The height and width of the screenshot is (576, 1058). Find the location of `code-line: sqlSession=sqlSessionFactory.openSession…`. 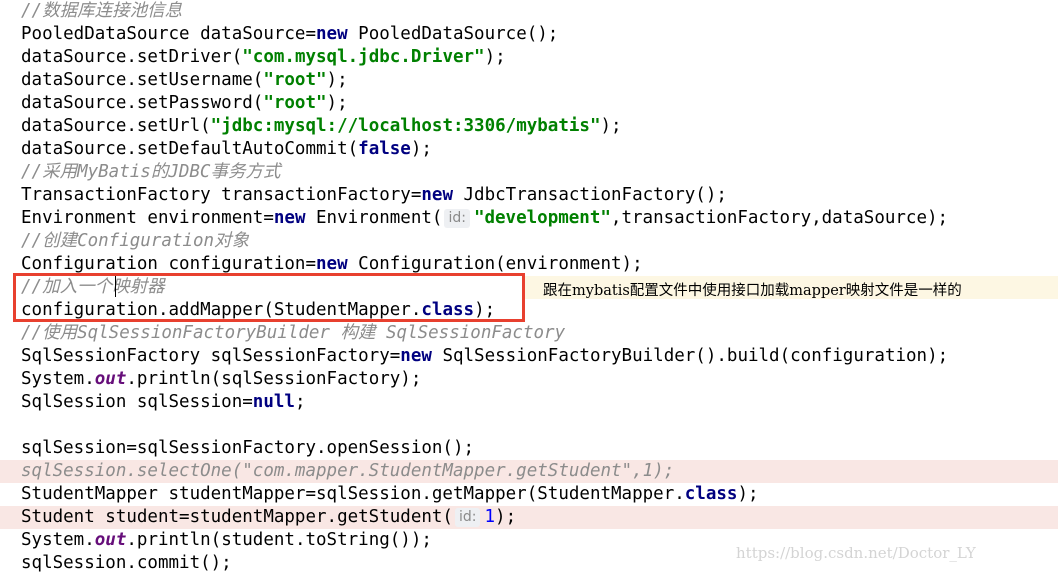

code-line: sqlSession=sqlSessionFactory.openSession… is located at coordinates (529, 448).